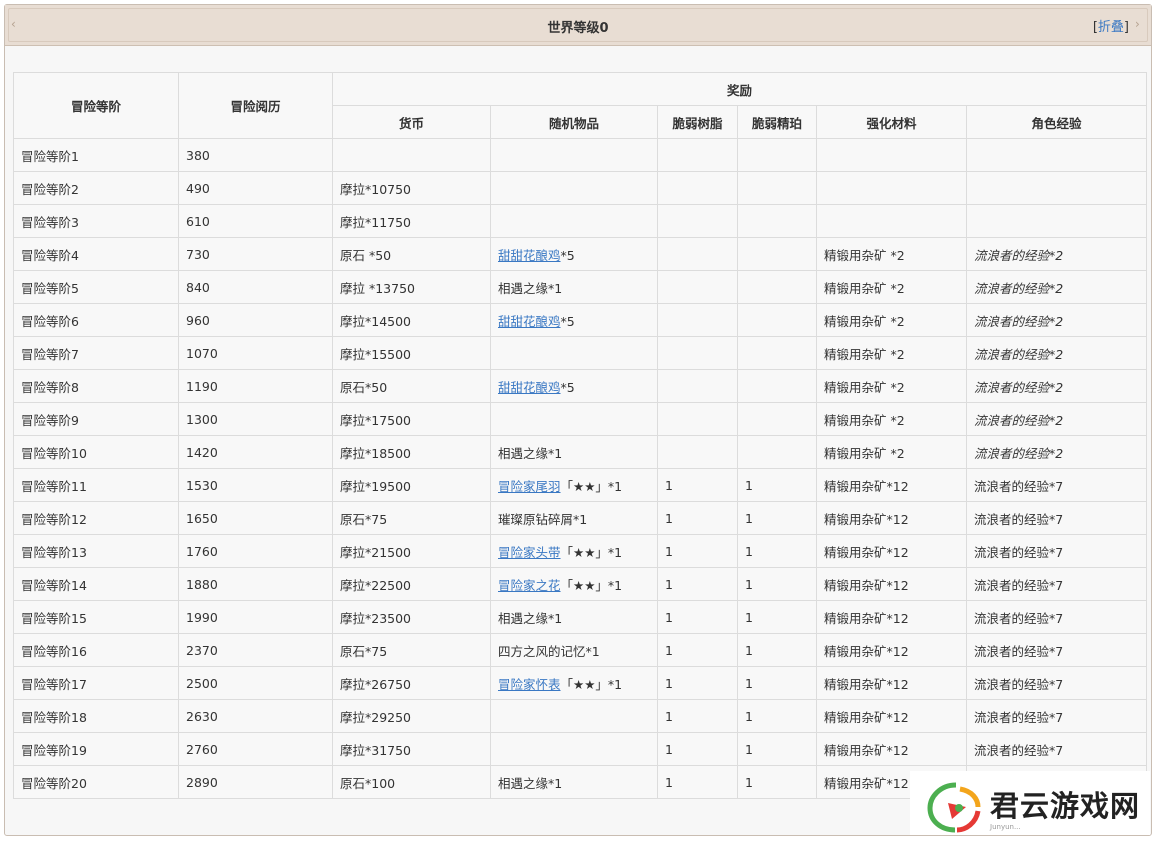 The width and height of the screenshot is (1160, 841). I want to click on table-row: 冒险等阶6 960 摩拉*14500 甜甜花酿鸡*5 精锻用杂矿 *2 流浪者的经验*2, so click(580, 320).